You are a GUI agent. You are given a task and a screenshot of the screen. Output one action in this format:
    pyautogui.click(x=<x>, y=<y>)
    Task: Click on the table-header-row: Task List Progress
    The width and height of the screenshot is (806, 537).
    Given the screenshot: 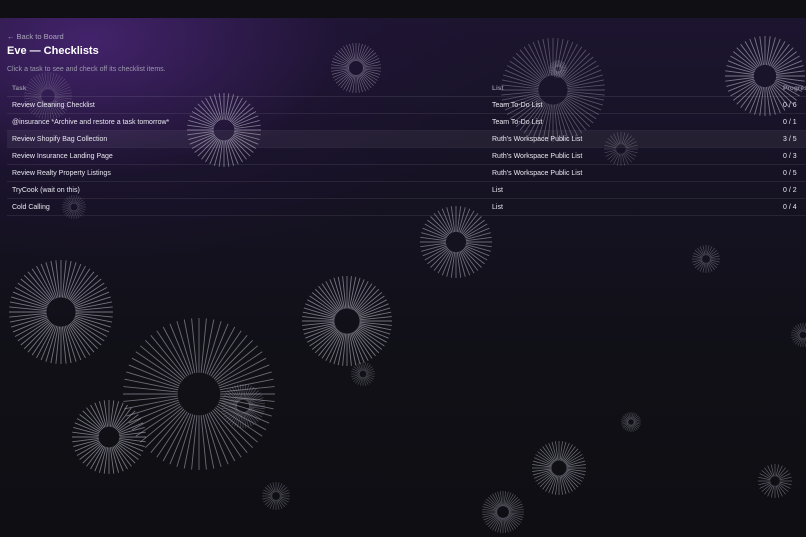 What is the action you would take?
    pyautogui.click(x=406, y=88)
    